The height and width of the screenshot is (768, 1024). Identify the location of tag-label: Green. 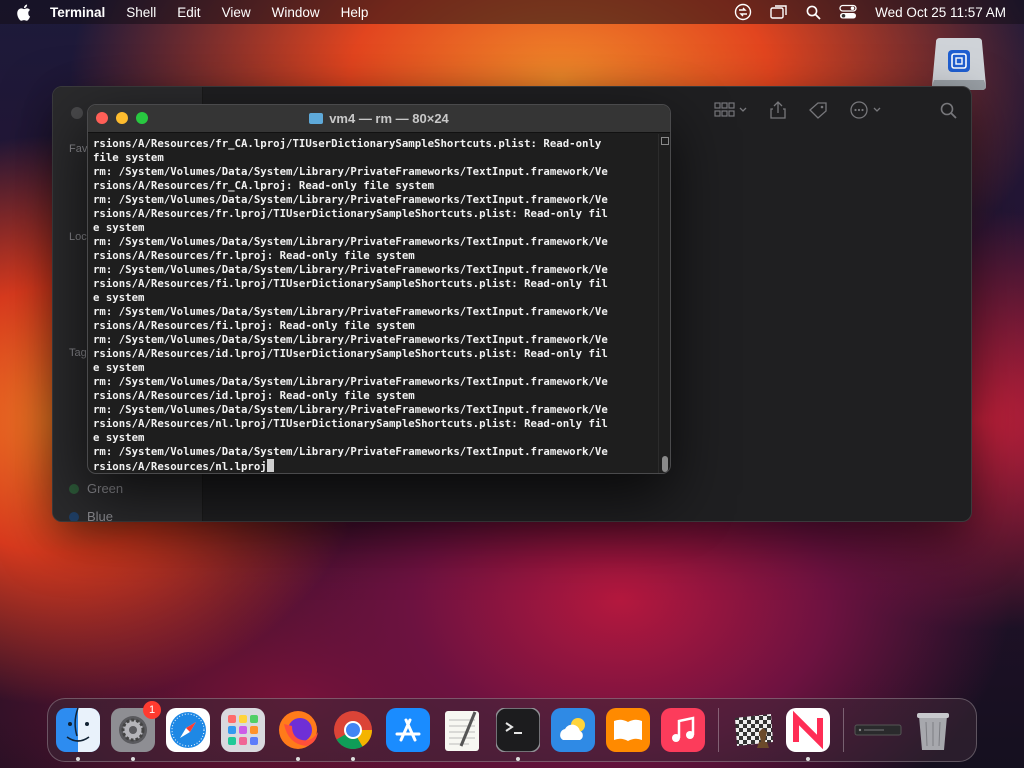
(105, 488).